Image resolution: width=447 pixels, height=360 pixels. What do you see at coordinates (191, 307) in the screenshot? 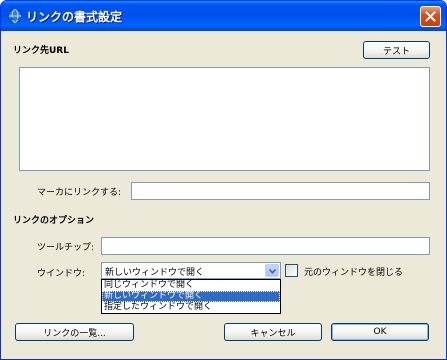
I see `window-option-named: 指定したウィンドウで開く` at bounding box center [191, 307].